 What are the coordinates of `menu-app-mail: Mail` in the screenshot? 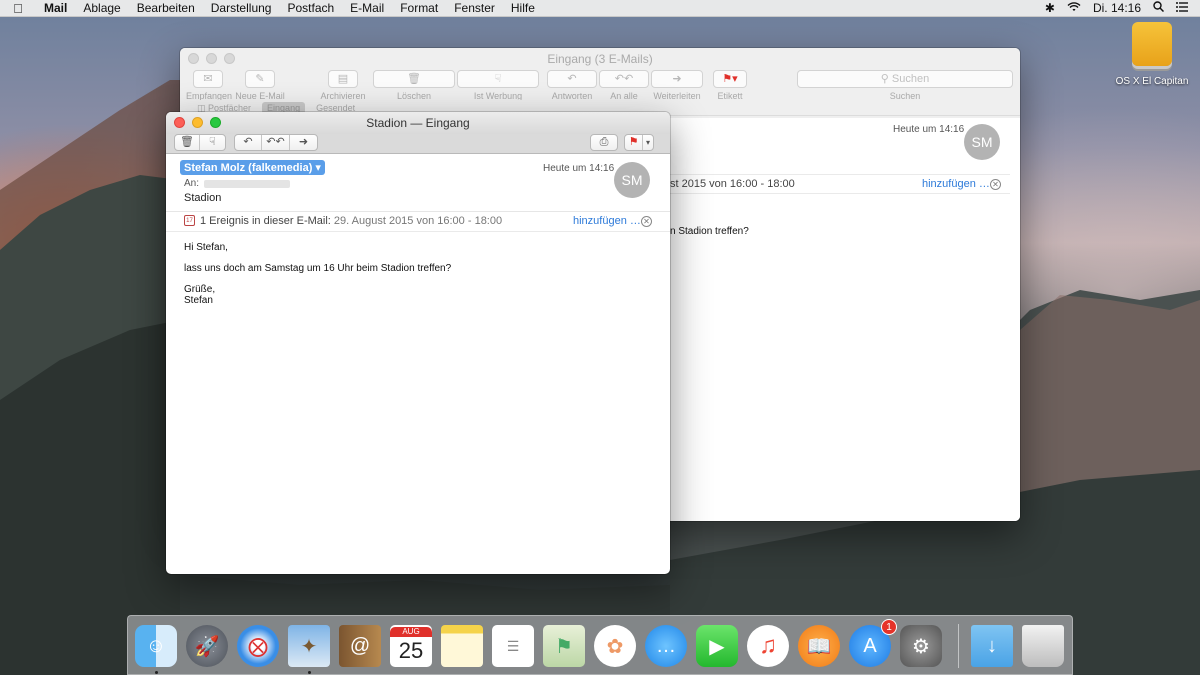 It's located at (55, 8).